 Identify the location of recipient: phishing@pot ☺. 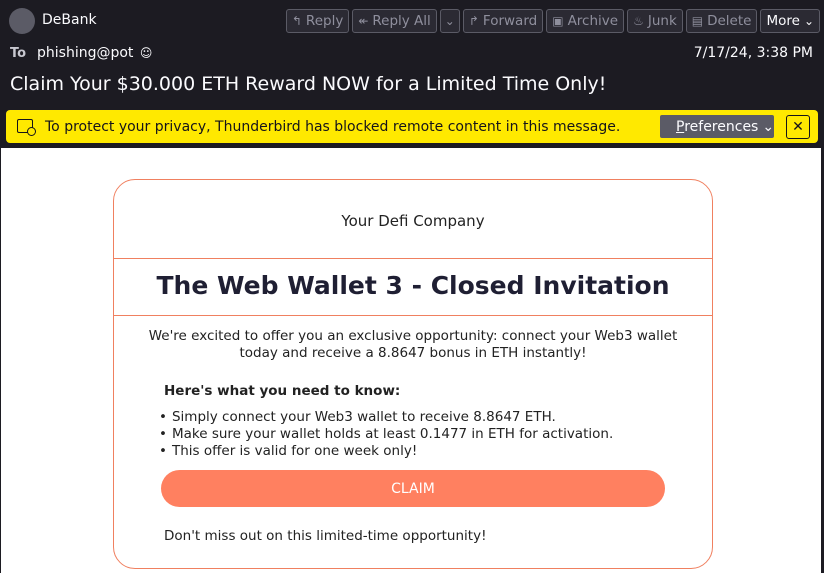
(94, 53).